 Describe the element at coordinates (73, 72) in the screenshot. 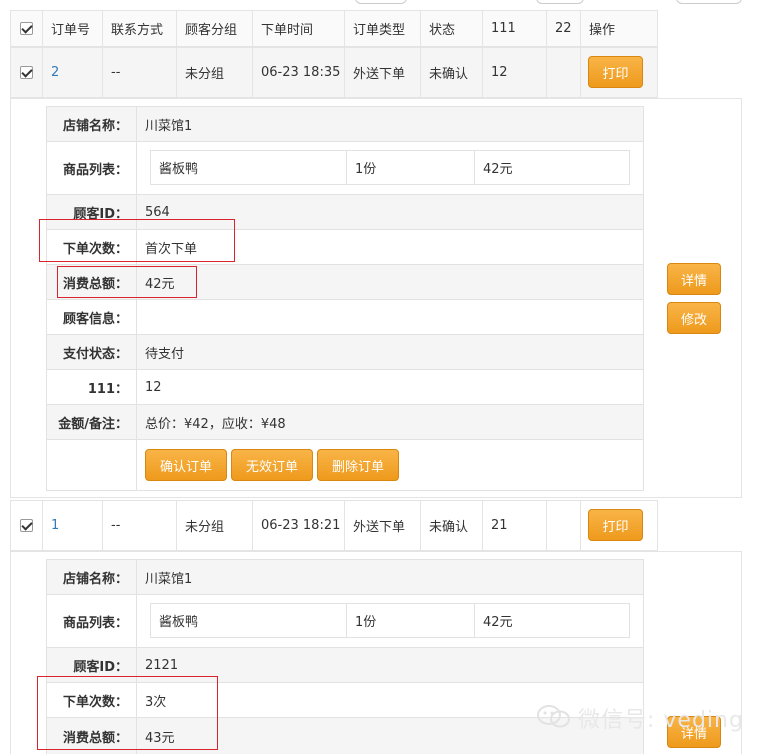

I see `order-id-link: 2` at that location.